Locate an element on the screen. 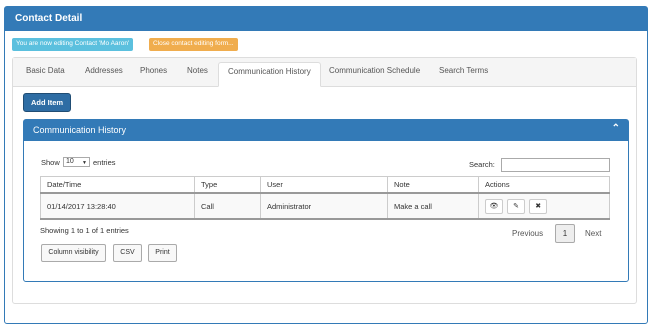 The image size is (656, 333). column-header-user: User is located at coordinates (324, 185).